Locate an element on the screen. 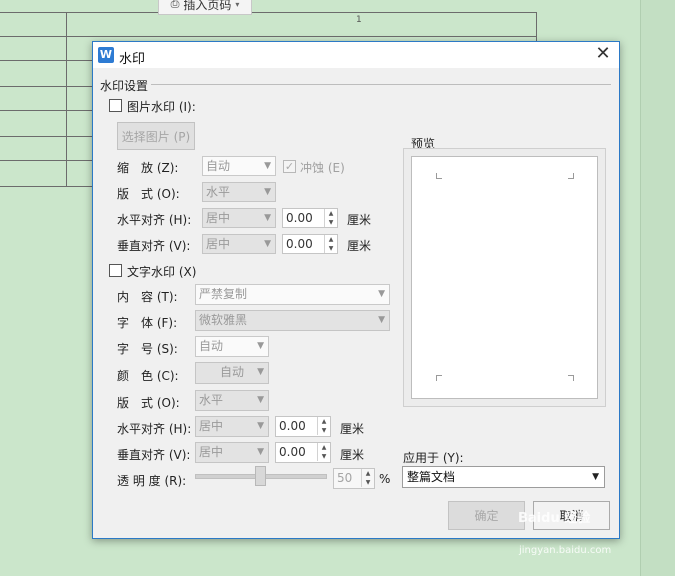 This screenshot has width=675, height=576. section-title: 水印设置 is located at coordinates (124, 86).